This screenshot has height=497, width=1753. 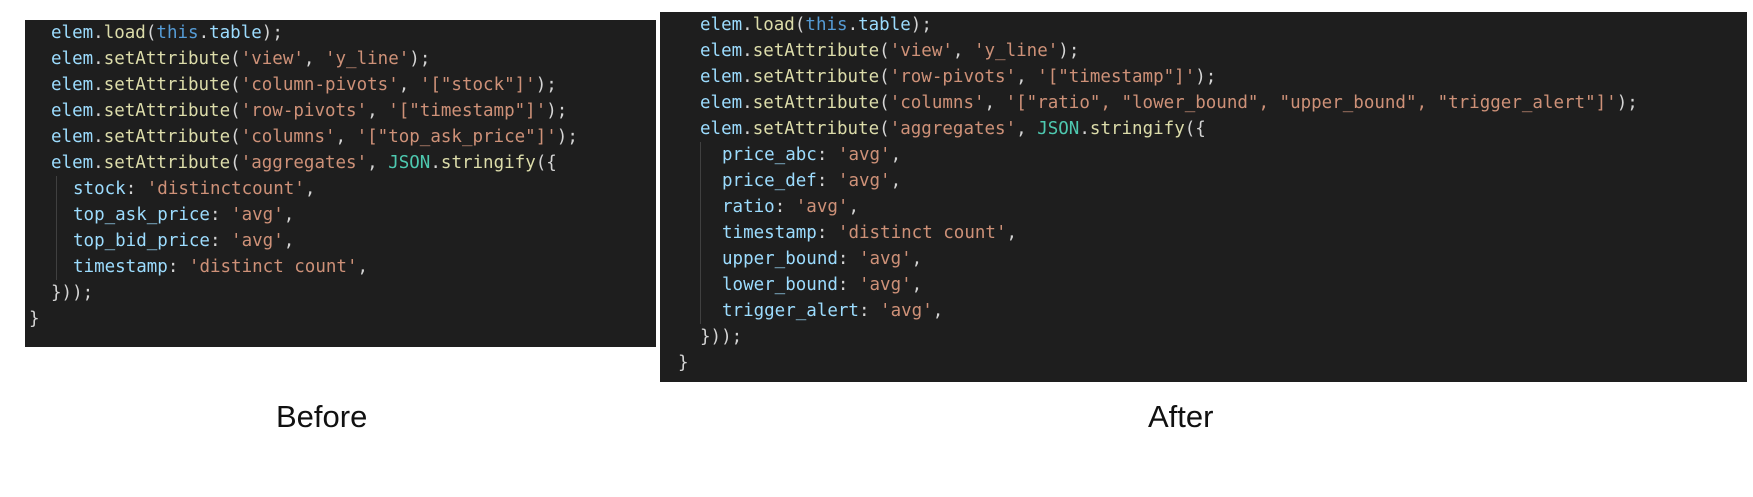 I want to click on code-token-identifier: ratio, so click(x=748, y=207).